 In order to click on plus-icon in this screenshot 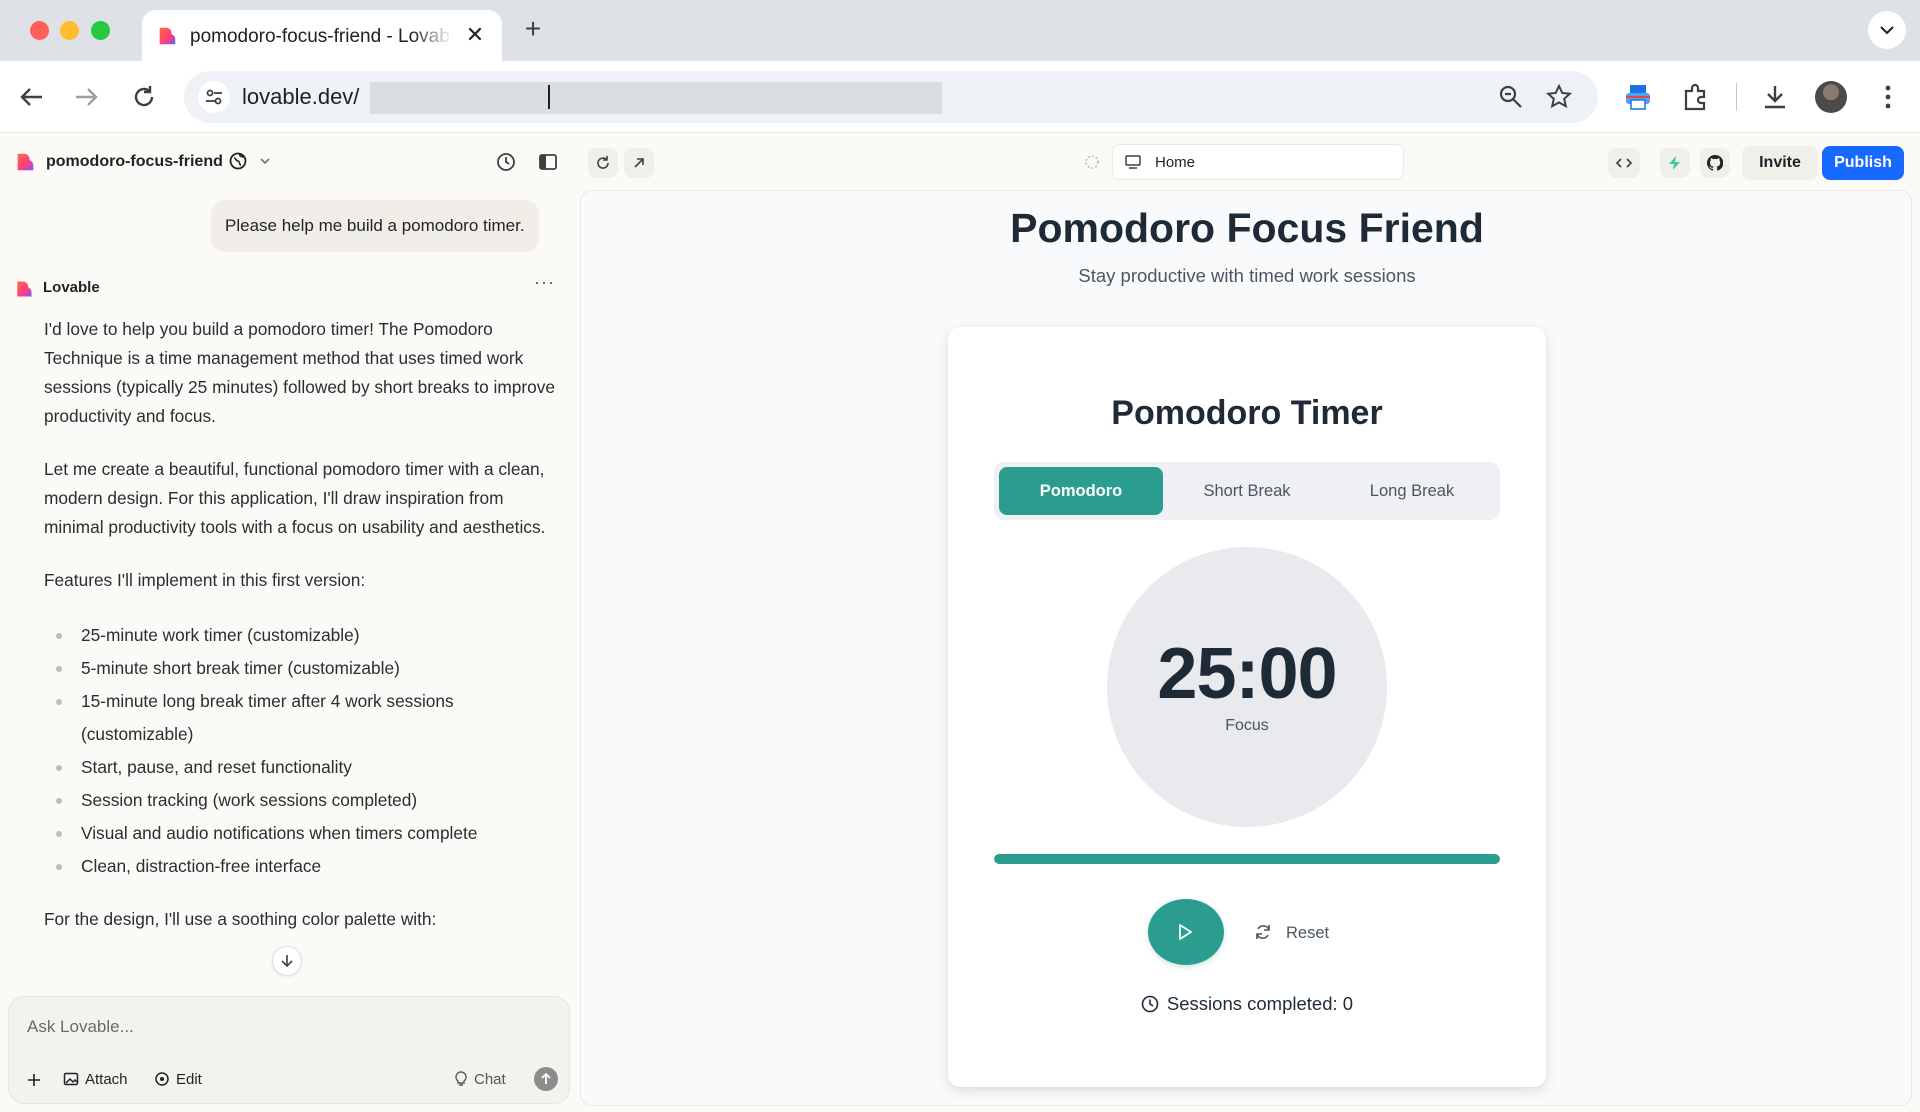, I will do `click(34, 1080)`.